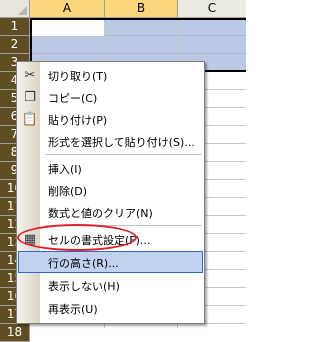 The width and height of the screenshot is (320, 342). I want to click on column-header-b: B, so click(141, 9).